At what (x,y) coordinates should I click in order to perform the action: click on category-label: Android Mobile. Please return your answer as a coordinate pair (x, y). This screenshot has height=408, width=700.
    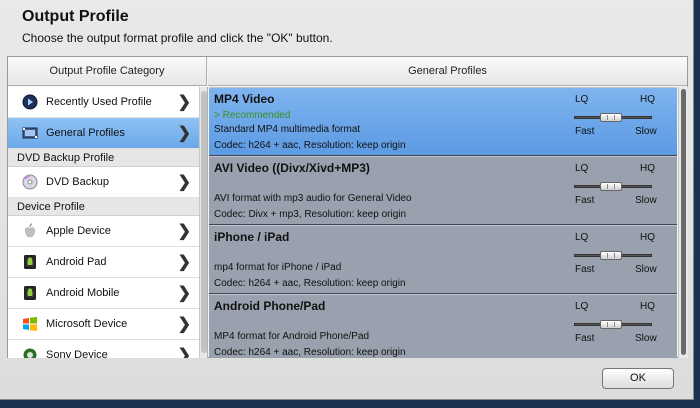
    Looking at the image, I should click on (83, 293).